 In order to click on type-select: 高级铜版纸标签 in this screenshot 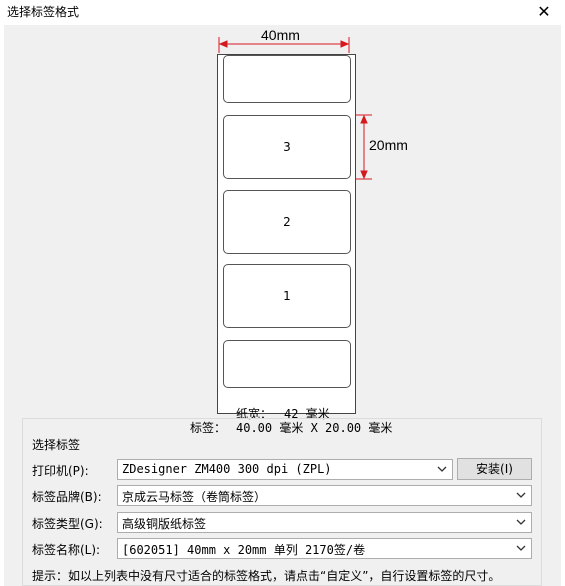, I will do `click(324, 522)`.